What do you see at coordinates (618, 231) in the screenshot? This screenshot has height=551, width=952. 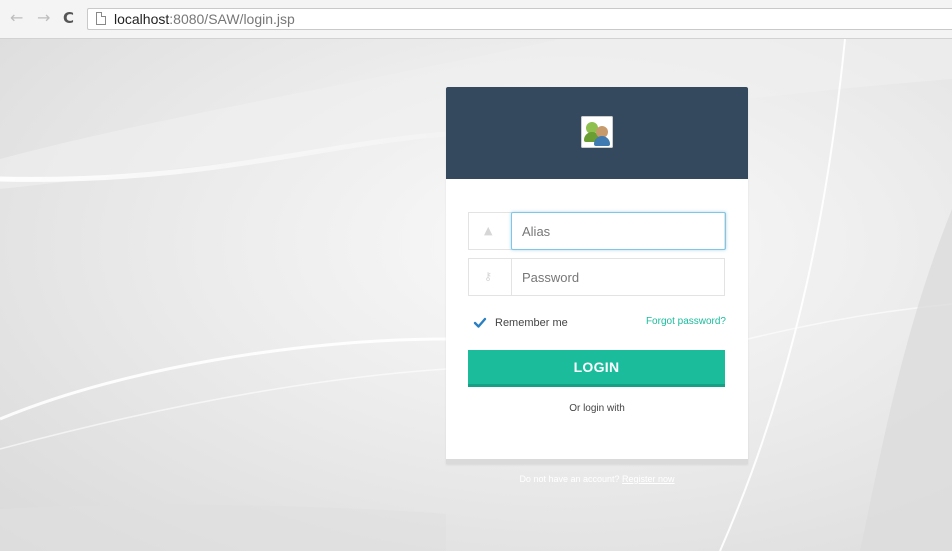 I see `alias-input` at bounding box center [618, 231].